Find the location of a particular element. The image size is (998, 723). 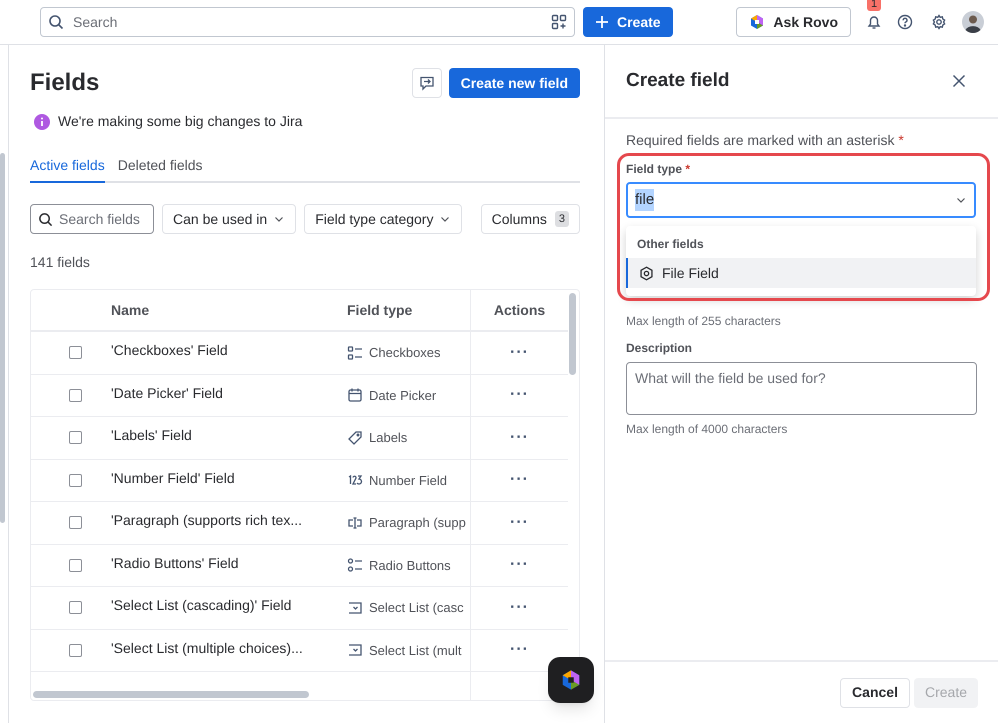

hexagon-icon is located at coordinates (646, 273).